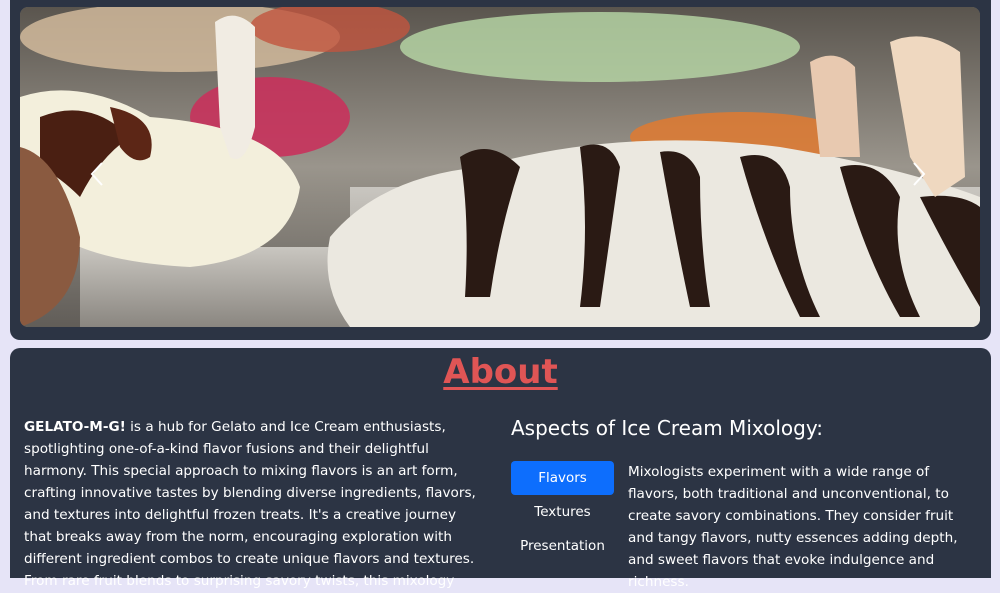 Image resolution: width=1000 pixels, height=593 pixels. Describe the element at coordinates (98, 174) in the screenshot. I see `chevron-left-icon` at that location.